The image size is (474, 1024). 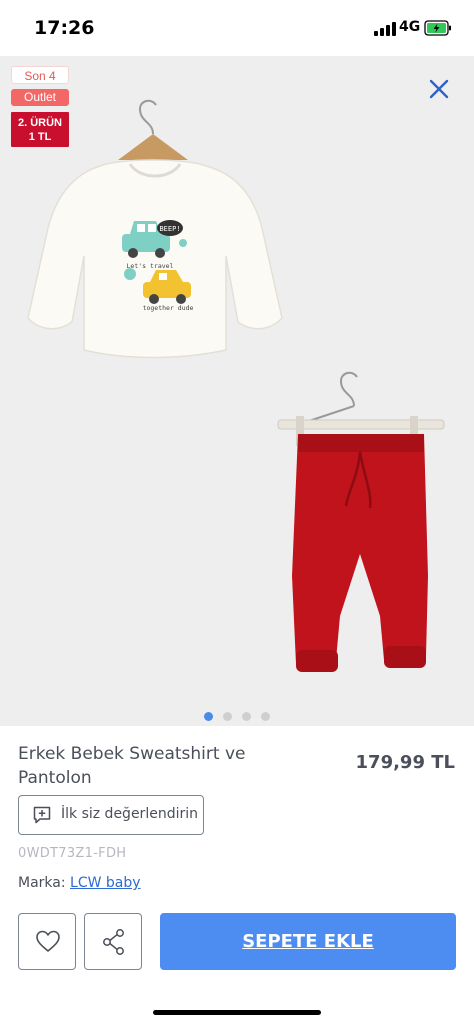 I want to click on brand-label: Marka:, so click(x=42, y=883).